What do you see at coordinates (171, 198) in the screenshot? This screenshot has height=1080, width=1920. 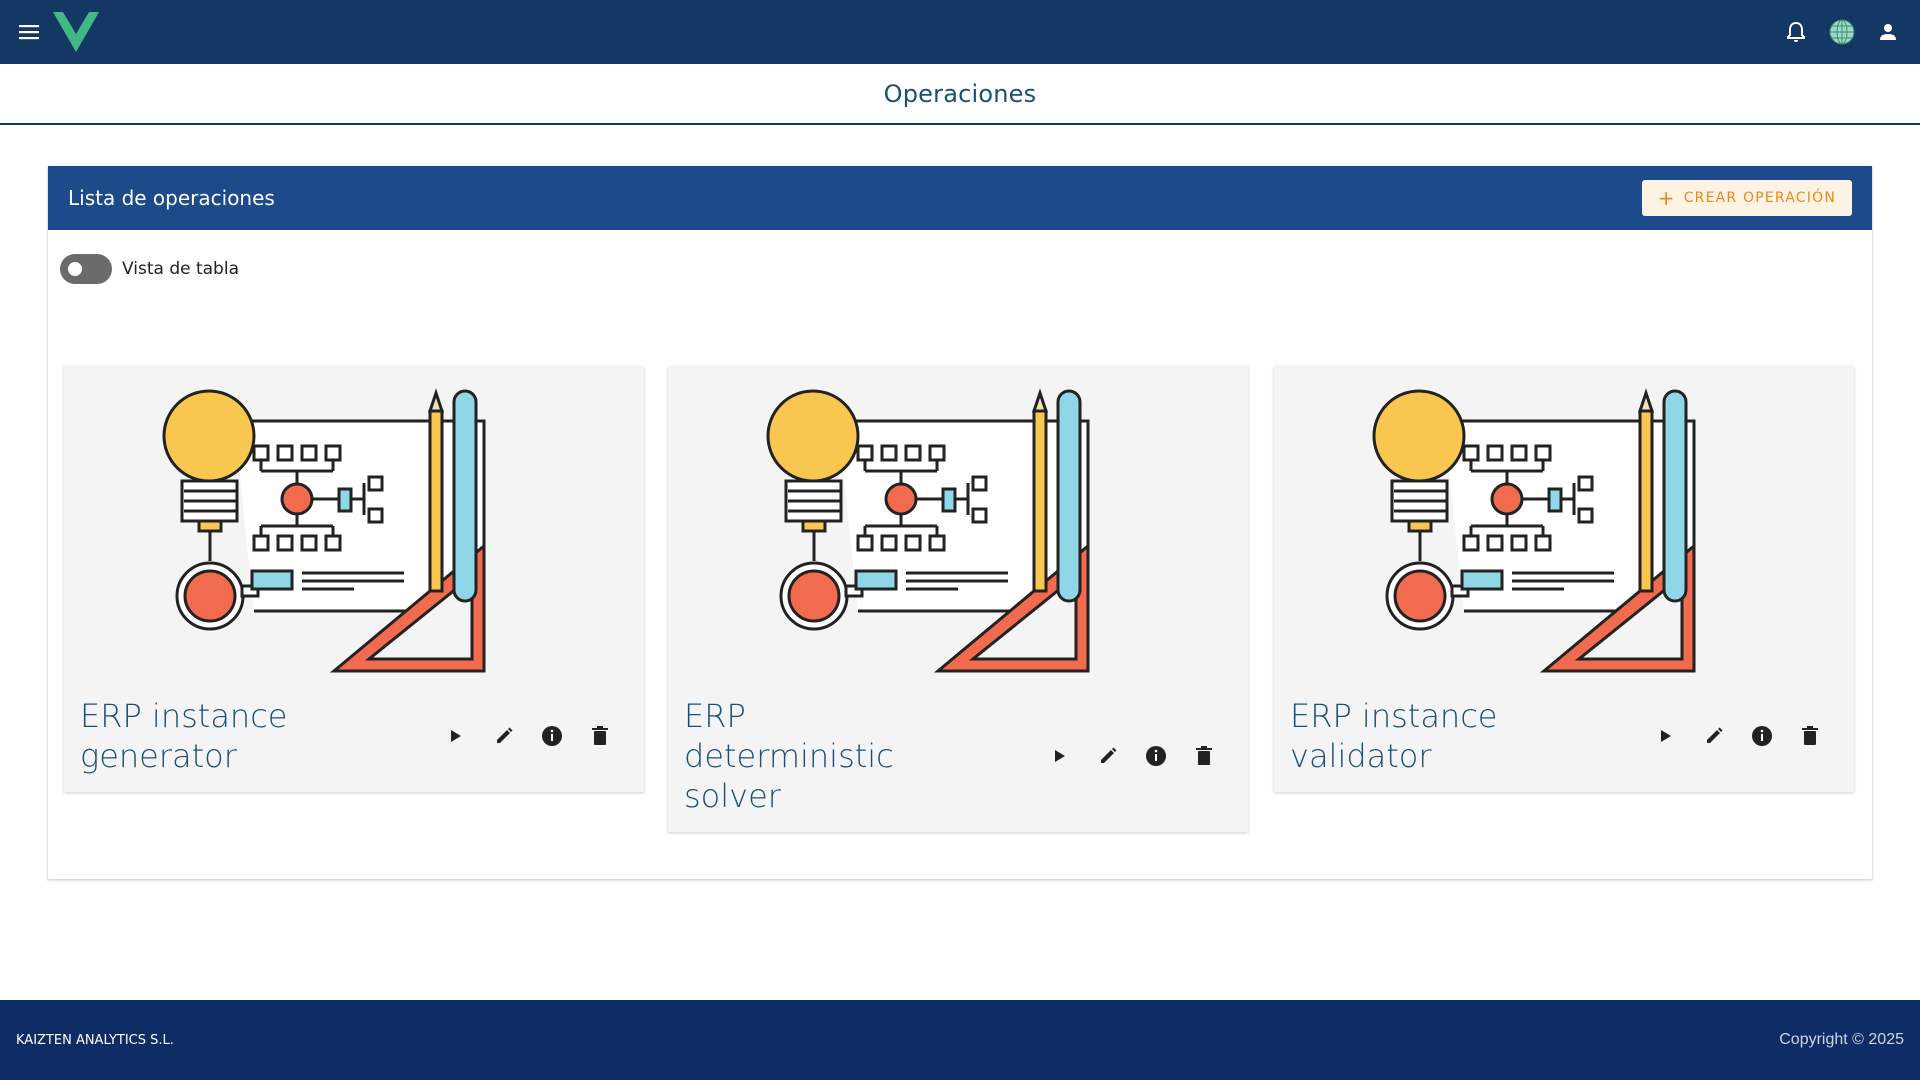 I see `panel-title: Lista de operaciones` at bounding box center [171, 198].